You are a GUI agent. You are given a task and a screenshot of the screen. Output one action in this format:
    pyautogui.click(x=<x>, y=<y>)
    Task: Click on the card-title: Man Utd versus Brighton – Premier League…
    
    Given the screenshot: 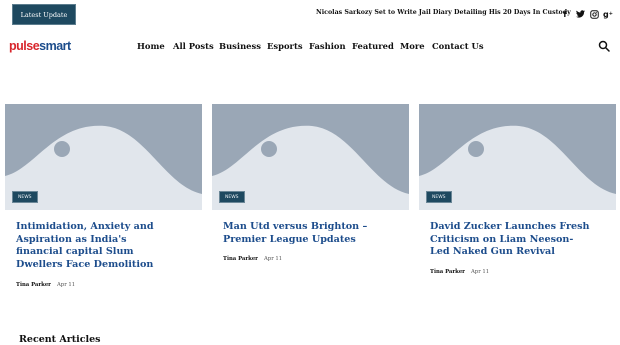 What is the action you would take?
    pyautogui.click(x=303, y=233)
    